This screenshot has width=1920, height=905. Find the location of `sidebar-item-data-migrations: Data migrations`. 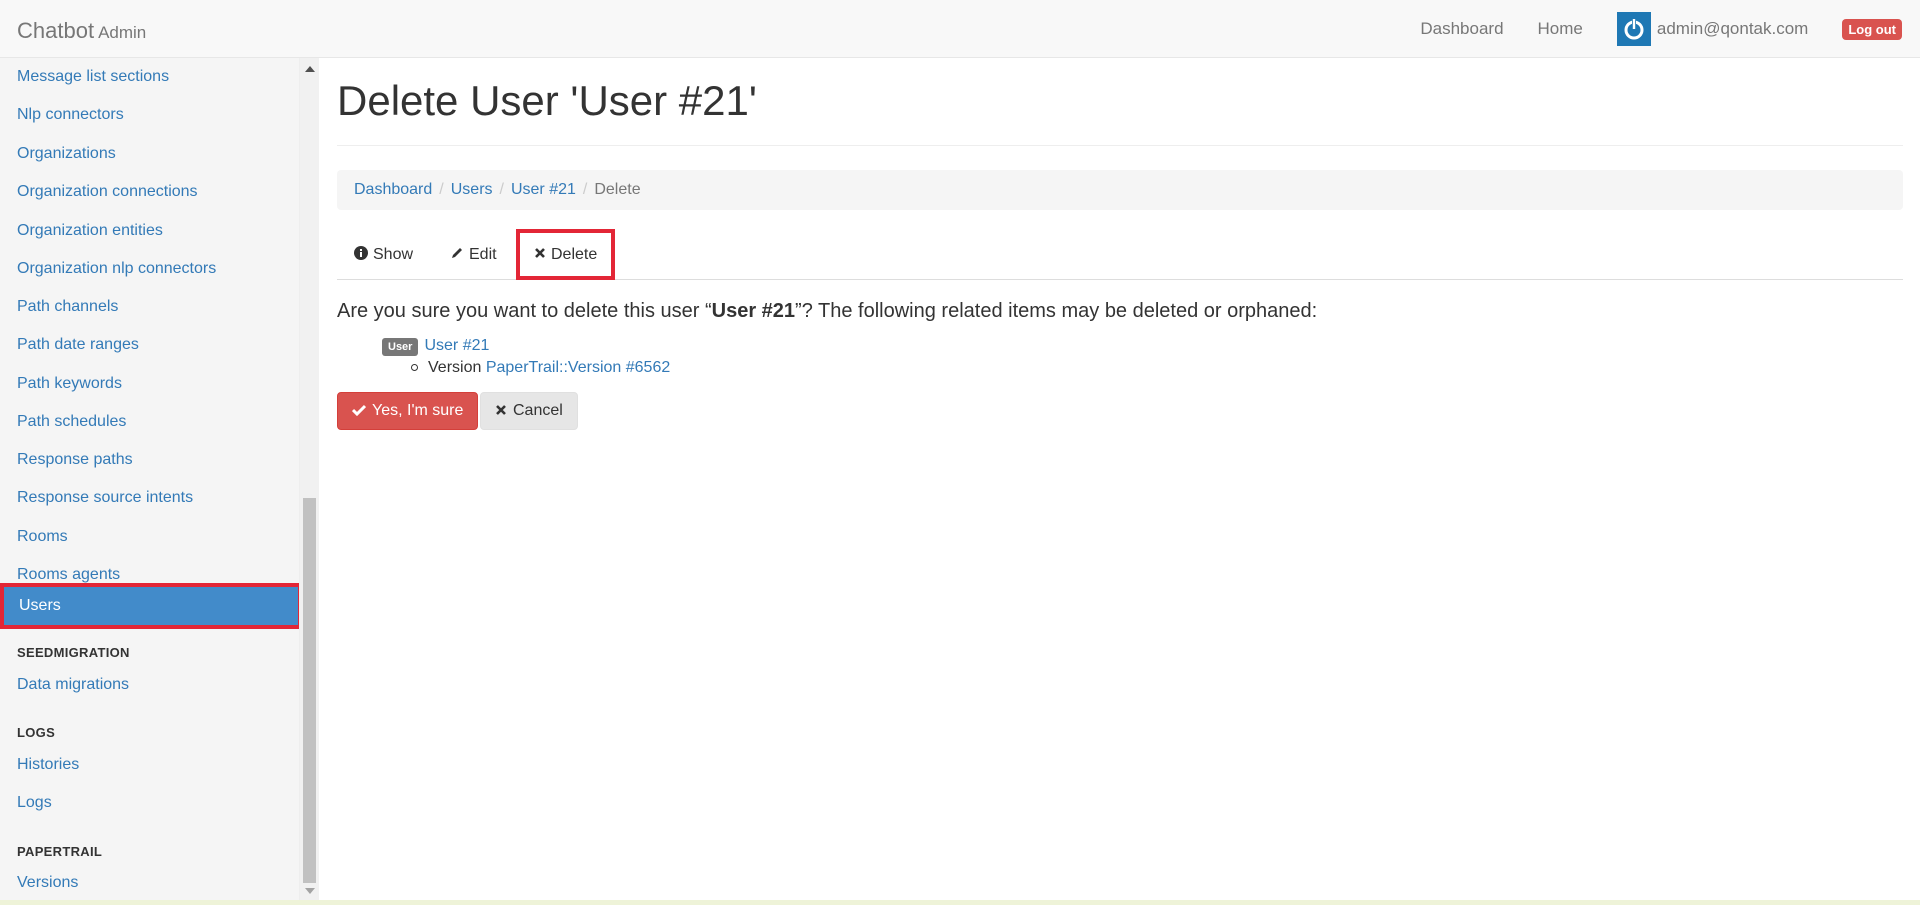

sidebar-item-data-migrations: Data migrations is located at coordinates (149, 685).